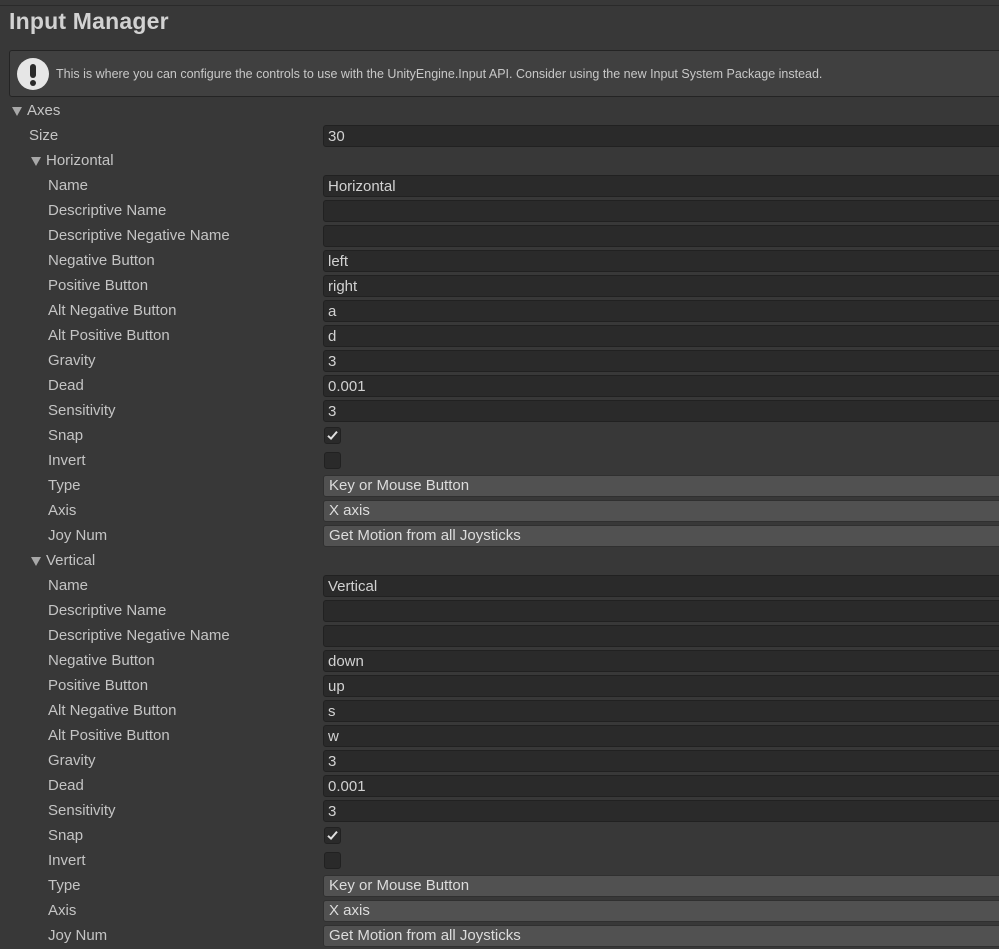 Image resolution: width=999 pixels, height=949 pixels. Describe the element at coordinates (661, 286) in the screenshot. I see `positive-button-input: right` at that location.